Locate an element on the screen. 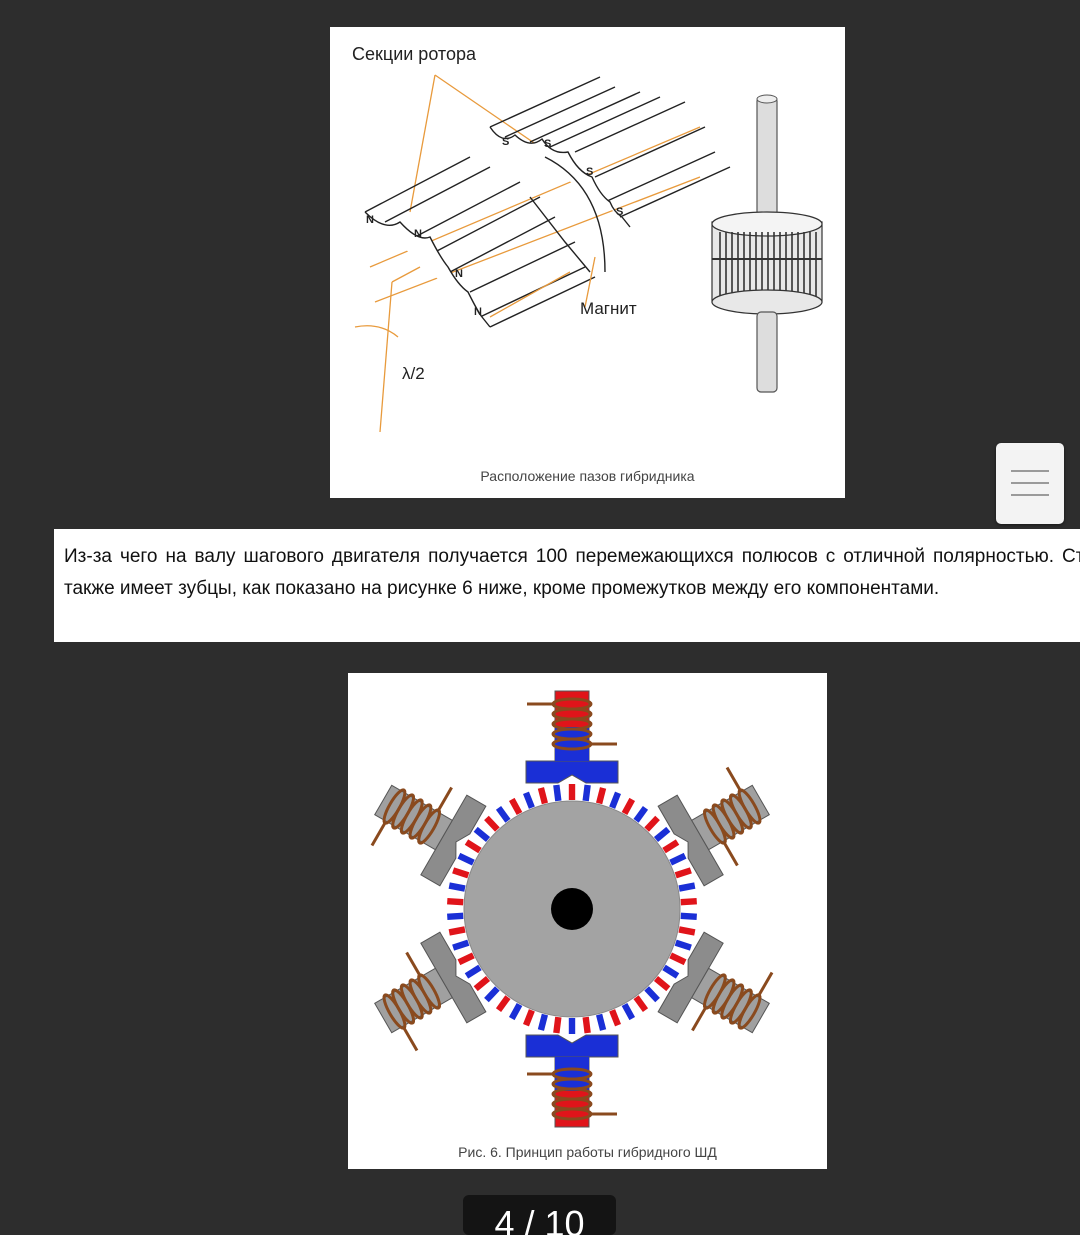  pole-n-label-1: N is located at coordinates (370, 220).